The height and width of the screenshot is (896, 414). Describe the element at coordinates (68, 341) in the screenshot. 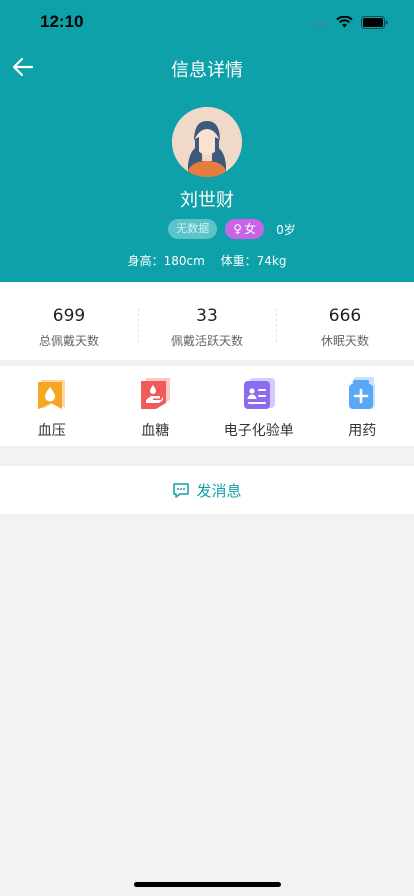

I see `stat-label: 总佩戴天数` at that location.